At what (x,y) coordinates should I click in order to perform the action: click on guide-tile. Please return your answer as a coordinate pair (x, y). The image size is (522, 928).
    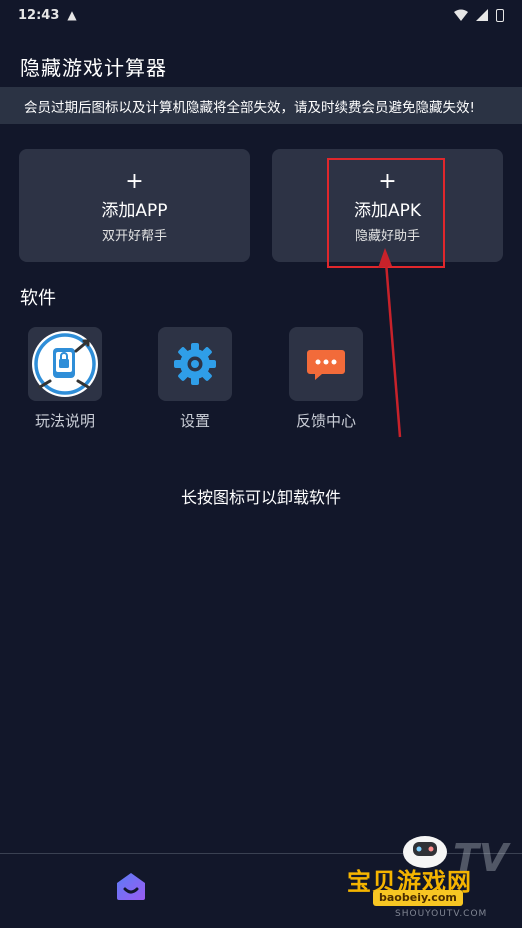
    Looking at the image, I should click on (65, 364).